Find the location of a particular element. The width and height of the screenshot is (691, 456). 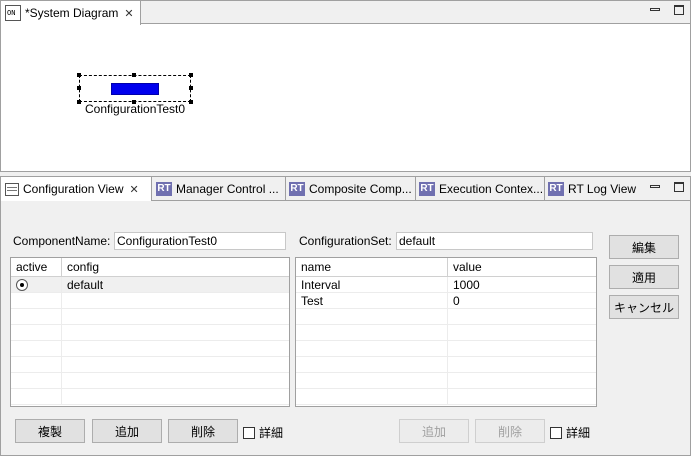

column-header-name: name is located at coordinates (372, 267).